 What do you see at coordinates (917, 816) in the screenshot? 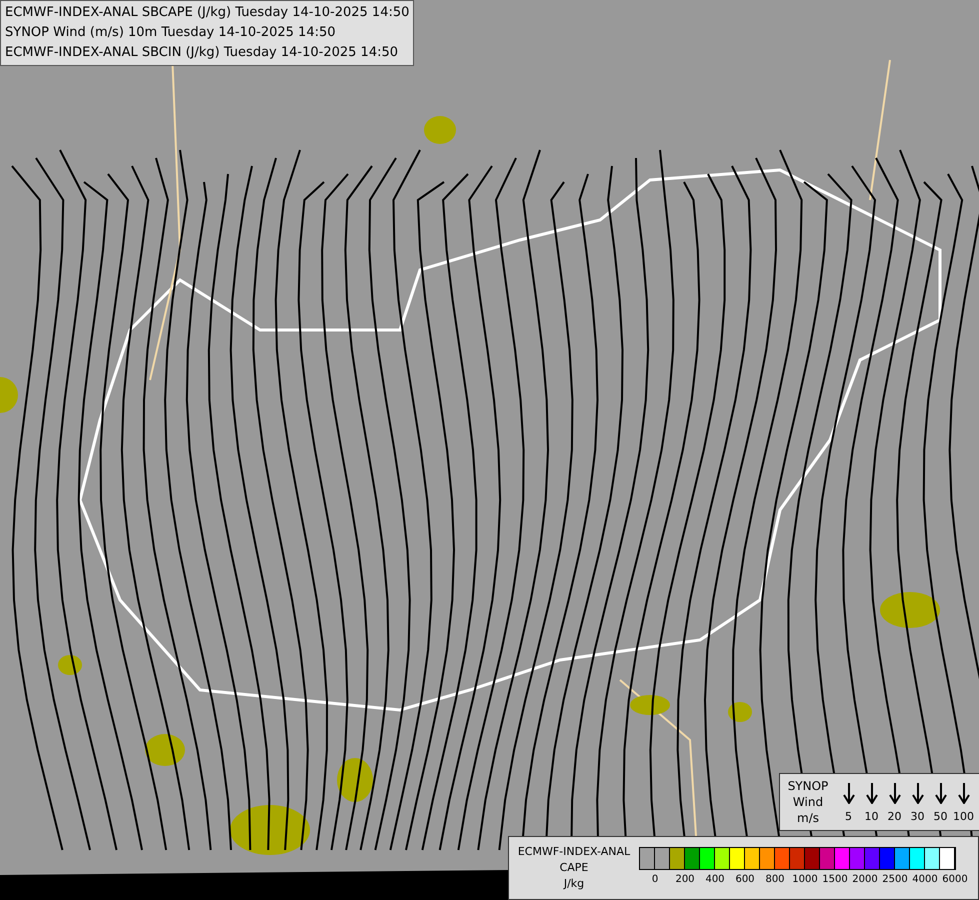
I see `speed-label: 30` at bounding box center [917, 816].